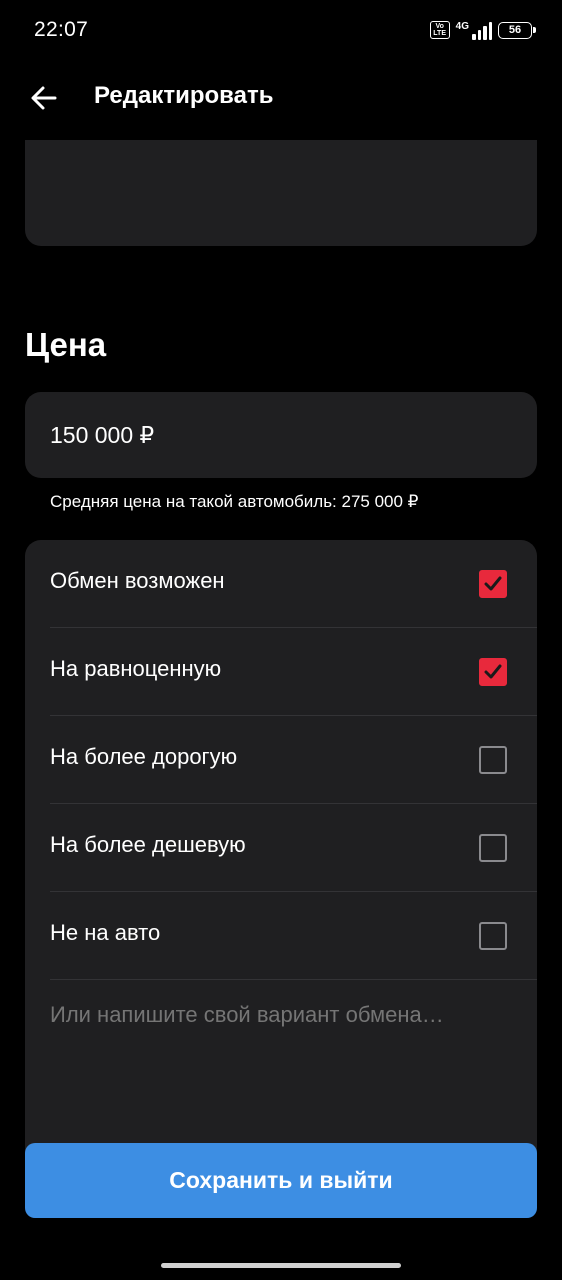 The height and width of the screenshot is (1280, 562). What do you see at coordinates (281, 98) in the screenshot?
I see `app-bar: Редактировать` at bounding box center [281, 98].